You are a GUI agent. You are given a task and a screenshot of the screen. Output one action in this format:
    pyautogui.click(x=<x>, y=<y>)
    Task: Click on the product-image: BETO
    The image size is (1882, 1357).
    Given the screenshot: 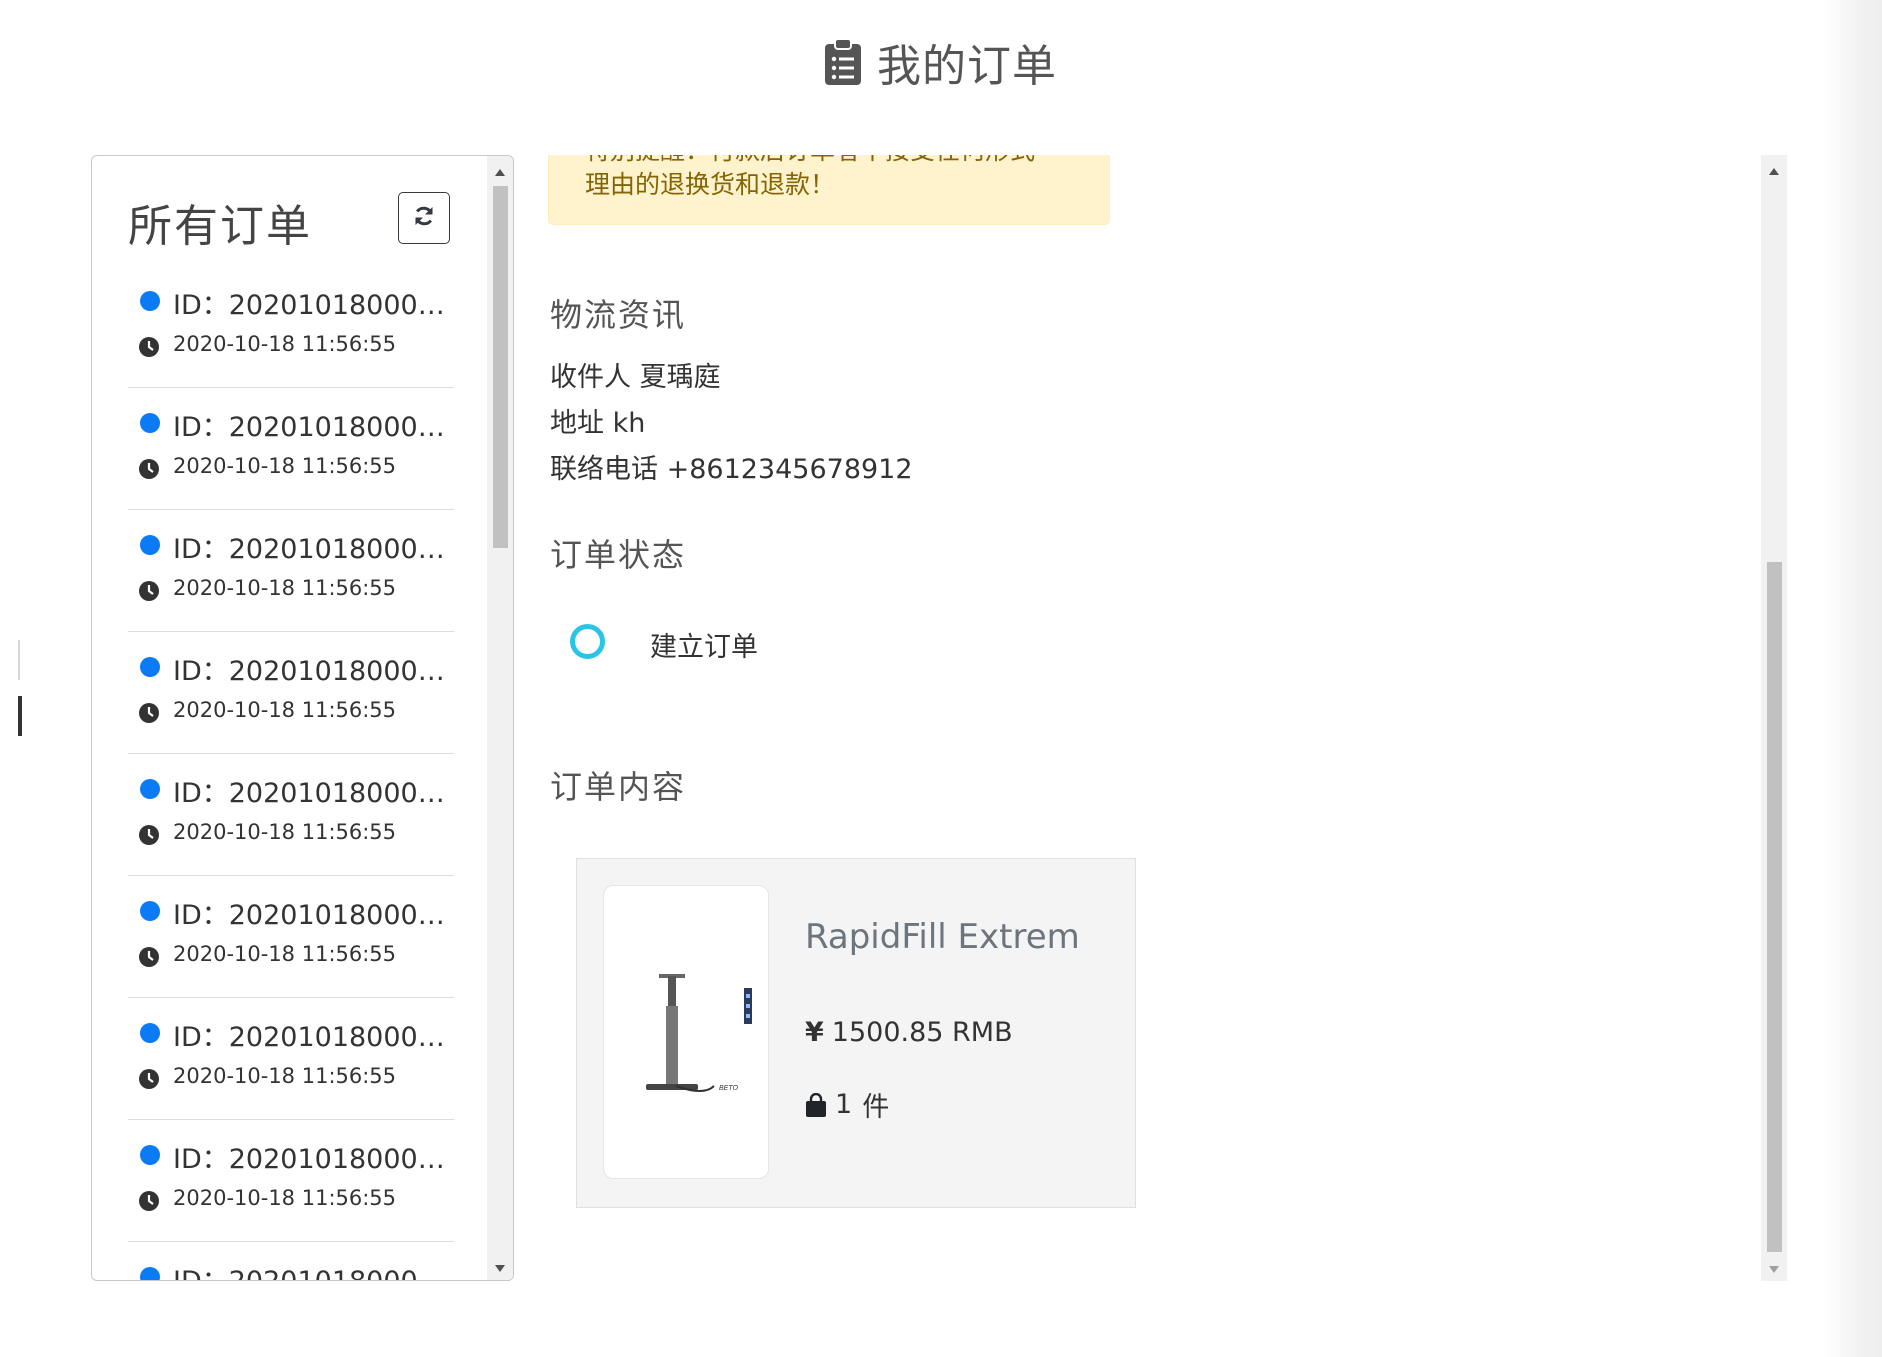 What is the action you would take?
    pyautogui.click(x=686, y=1032)
    